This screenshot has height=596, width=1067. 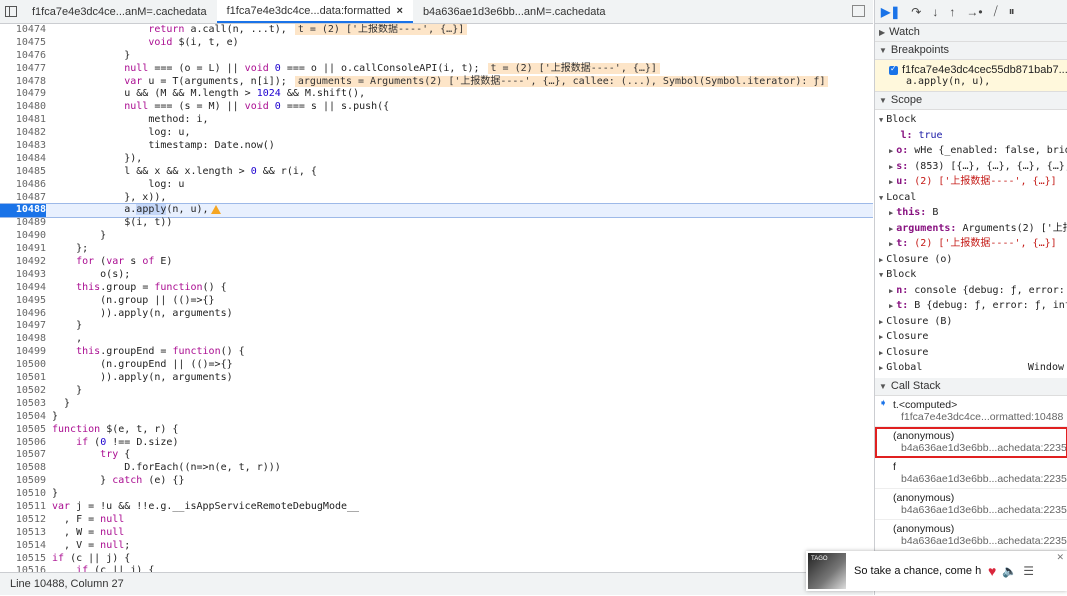 What do you see at coordinates (23, 172) in the screenshot?
I see `line-number: 10485` at bounding box center [23, 172].